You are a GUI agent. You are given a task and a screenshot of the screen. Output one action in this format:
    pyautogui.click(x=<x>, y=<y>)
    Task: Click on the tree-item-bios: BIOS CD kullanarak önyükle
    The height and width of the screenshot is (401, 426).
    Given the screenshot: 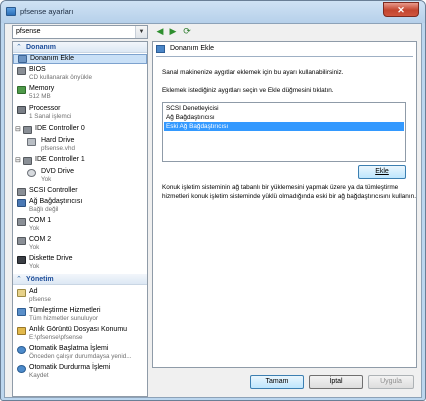 What is the action you would take?
    pyautogui.click(x=80, y=74)
    